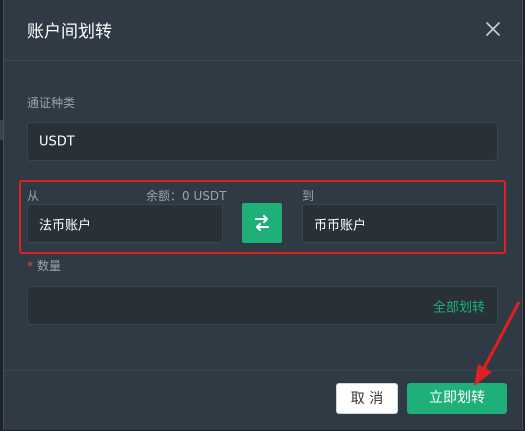 Image resolution: width=525 pixels, height=431 pixels. I want to click on amount-label: * 数量, so click(44, 265).